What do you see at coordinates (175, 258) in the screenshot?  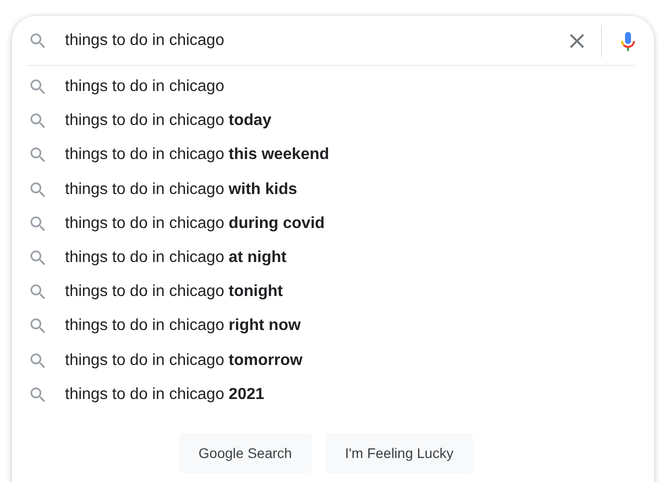 I see `suggestion-item: things to do in chicago at night` at bounding box center [175, 258].